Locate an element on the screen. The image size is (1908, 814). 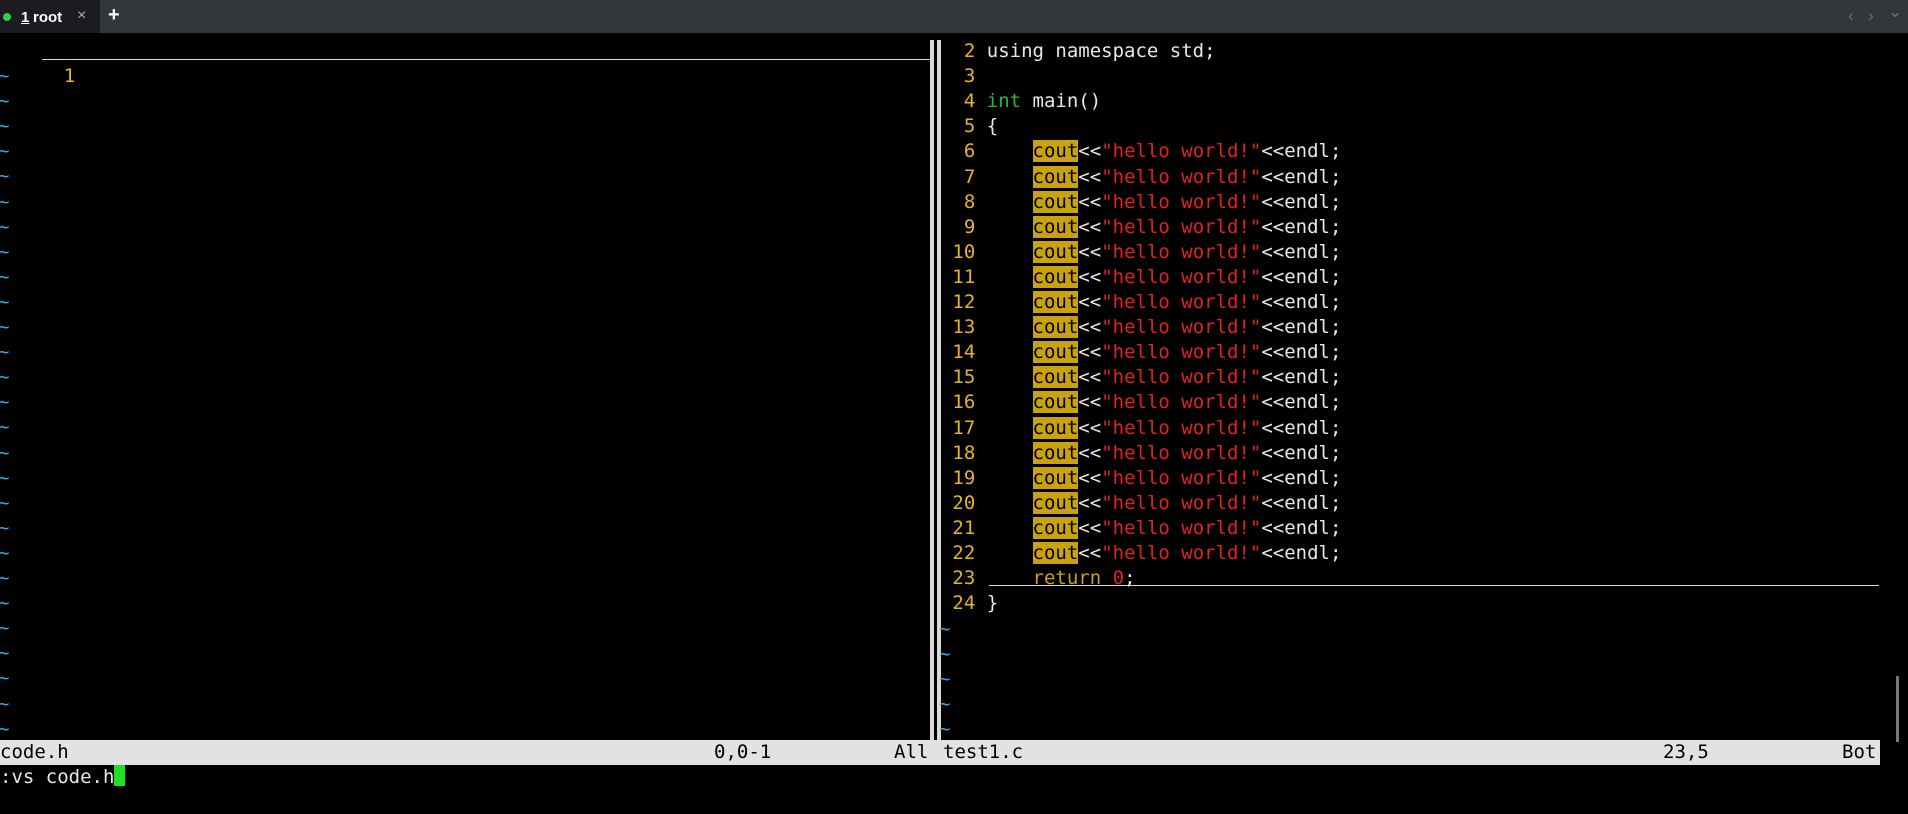
code-line: 8 cout<<"hello world!"<<endl; is located at coordinates (1141, 202).